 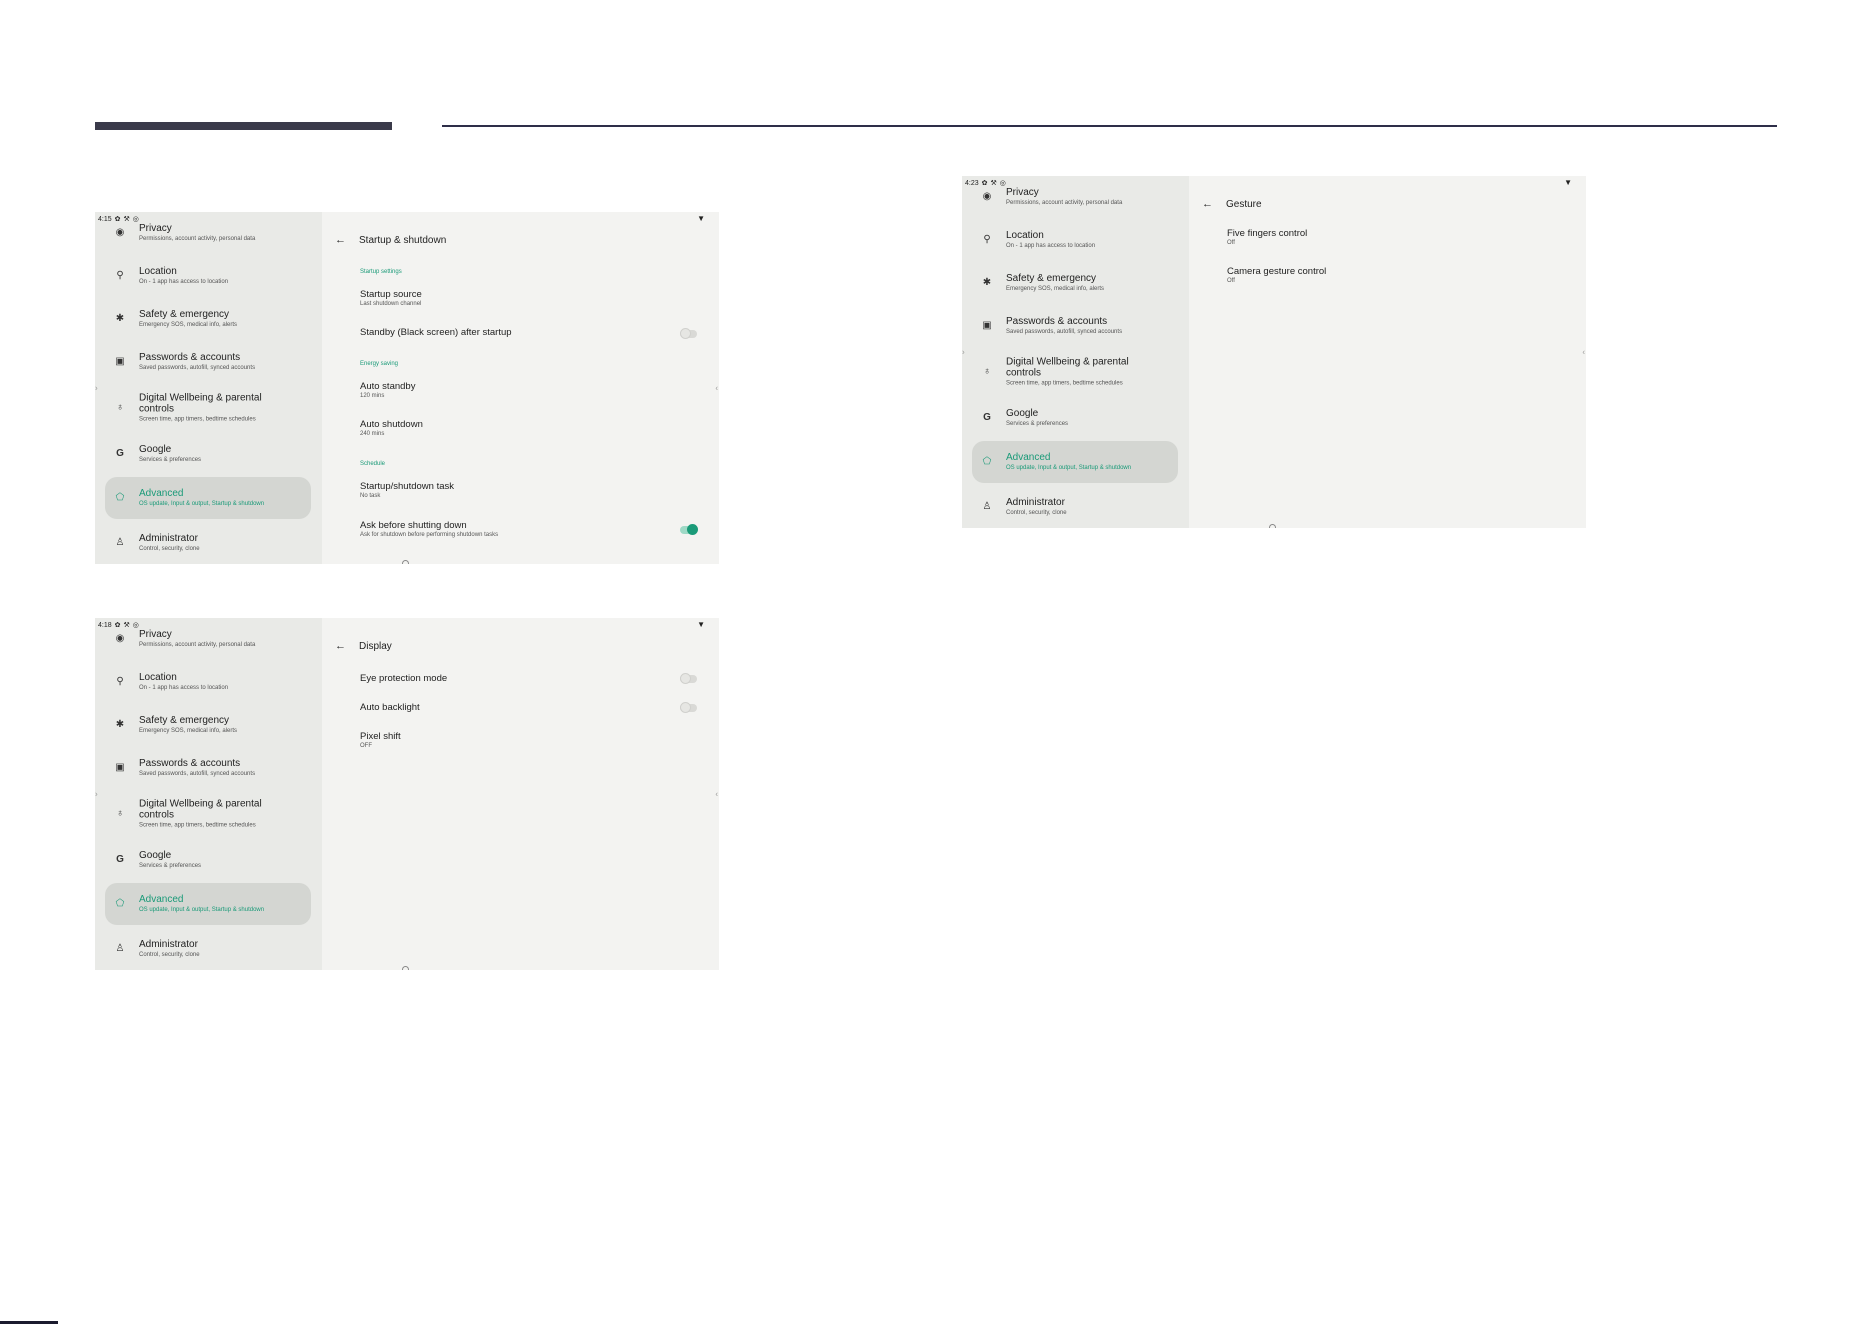 What do you see at coordinates (1231, 281) in the screenshot?
I see `setting-subtitle: Off` at bounding box center [1231, 281].